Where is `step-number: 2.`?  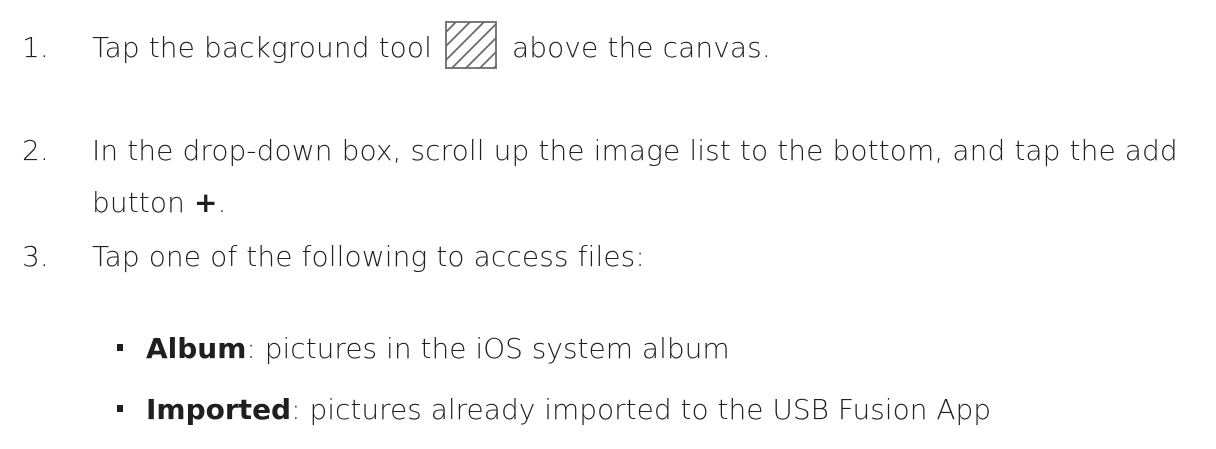
step-number: 2. is located at coordinates (35, 150).